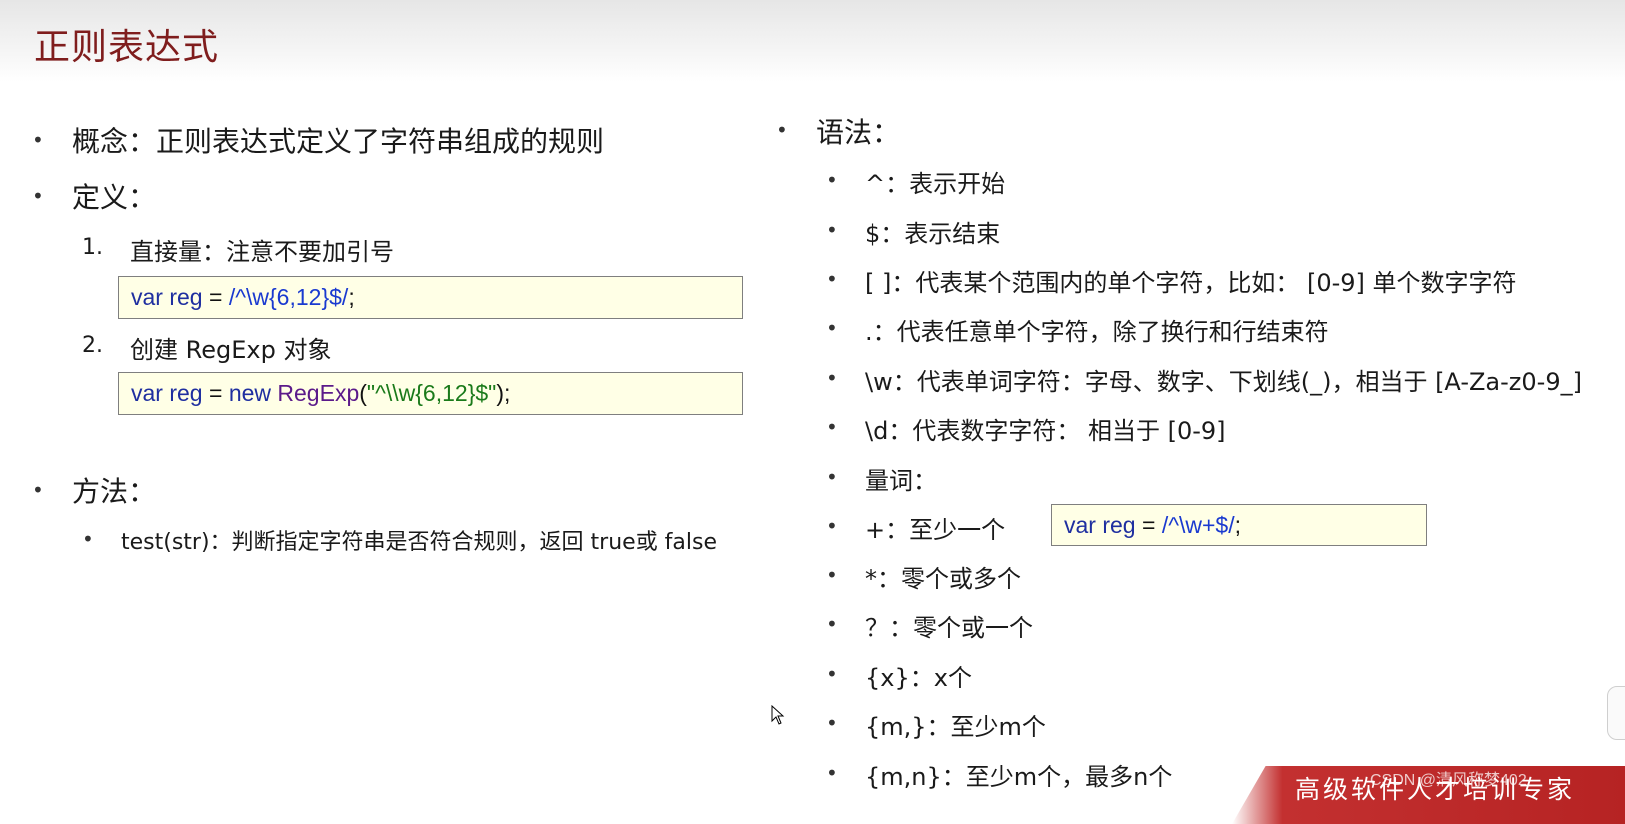 Image resolution: width=1625 pixels, height=824 pixels. I want to click on syntax-item: ^：表示开始, so click(935, 184).